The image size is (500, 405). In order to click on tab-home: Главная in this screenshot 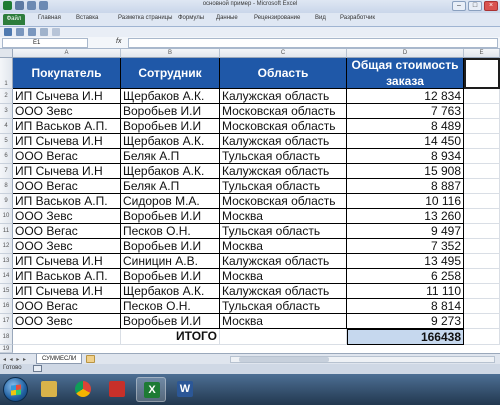, I will do `click(49, 18)`.